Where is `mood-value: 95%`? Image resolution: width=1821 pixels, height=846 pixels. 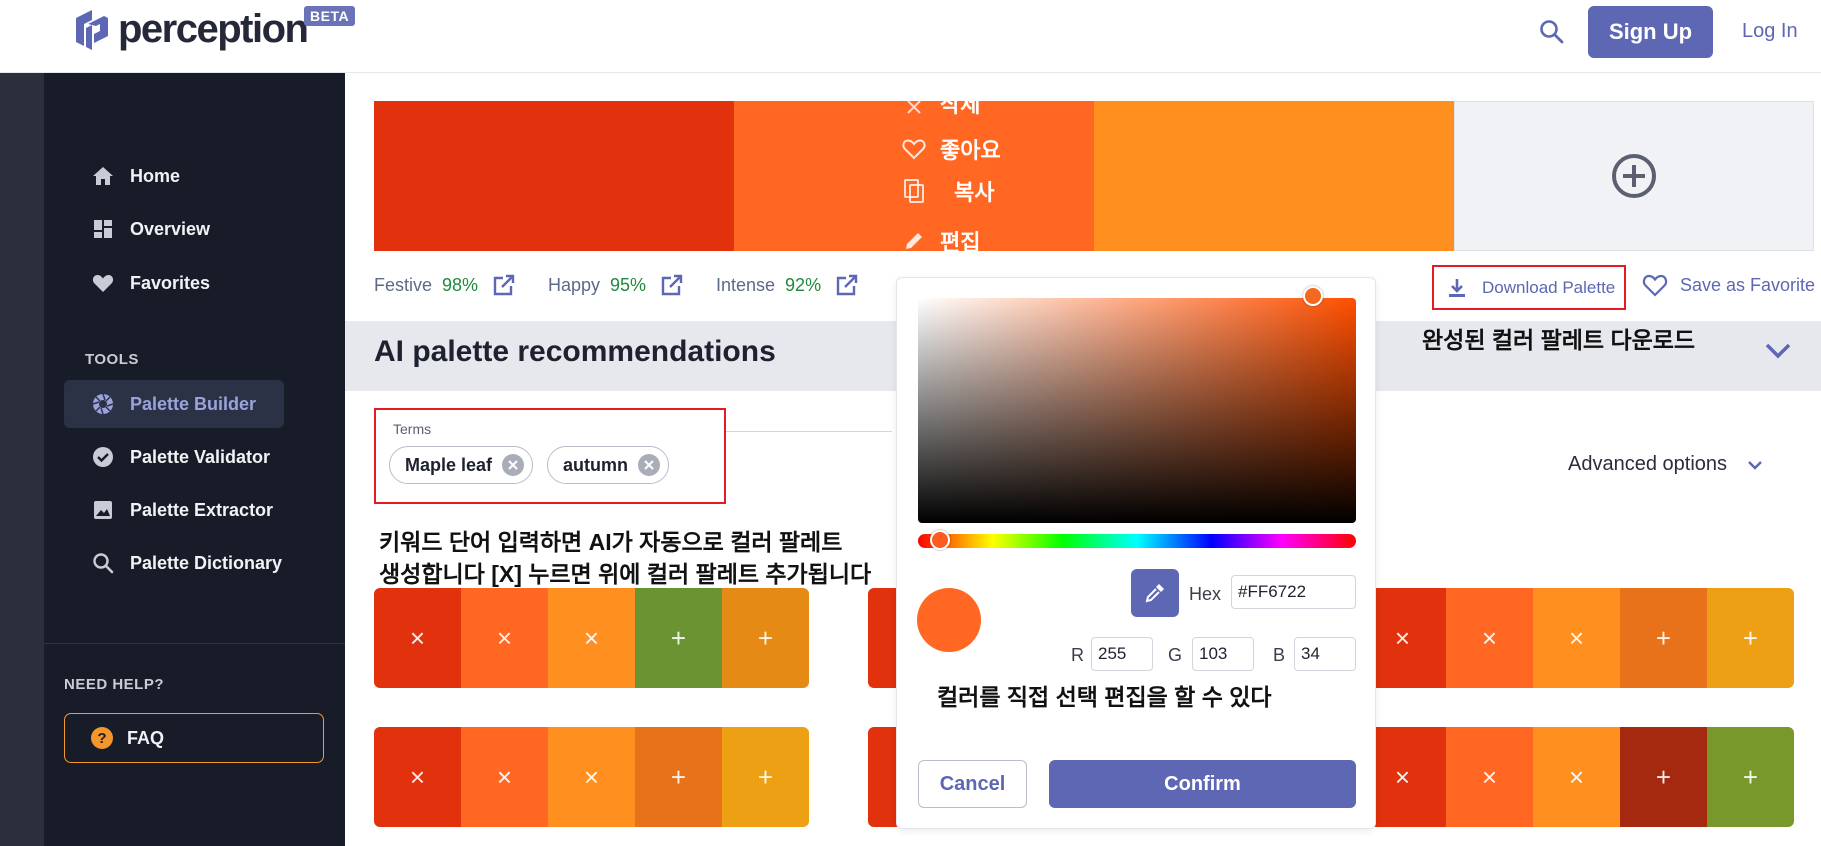
mood-value: 95% is located at coordinates (628, 284).